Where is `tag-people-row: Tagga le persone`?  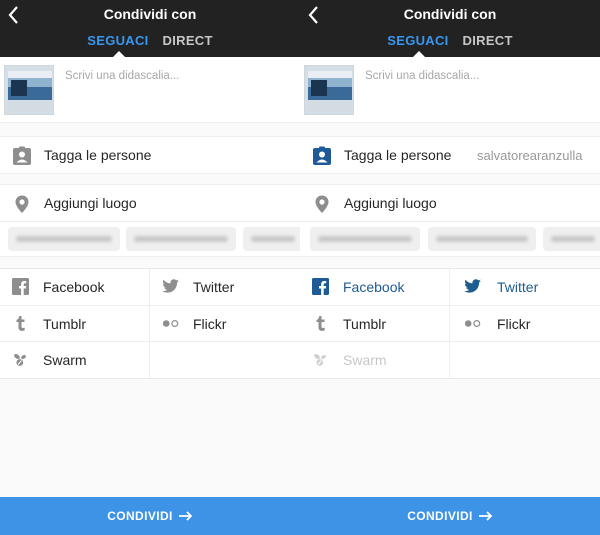 tag-people-row: Tagga le persone is located at coordinates (150, 155).